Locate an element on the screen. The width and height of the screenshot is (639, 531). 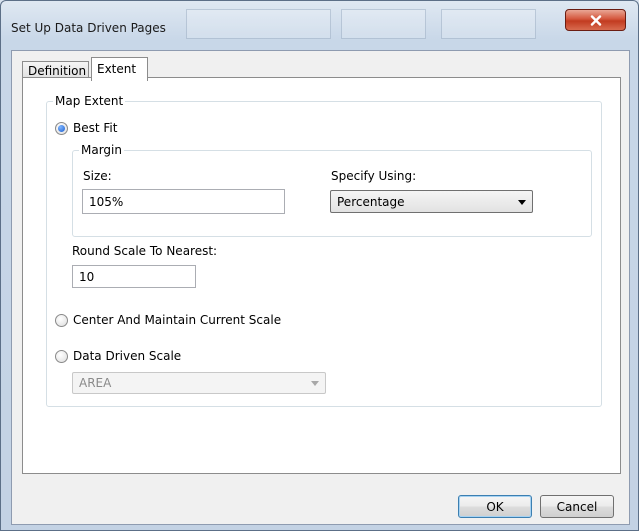
center-maintain-option: Center And Maintain Current Scale is located at coordinates (168, 320).